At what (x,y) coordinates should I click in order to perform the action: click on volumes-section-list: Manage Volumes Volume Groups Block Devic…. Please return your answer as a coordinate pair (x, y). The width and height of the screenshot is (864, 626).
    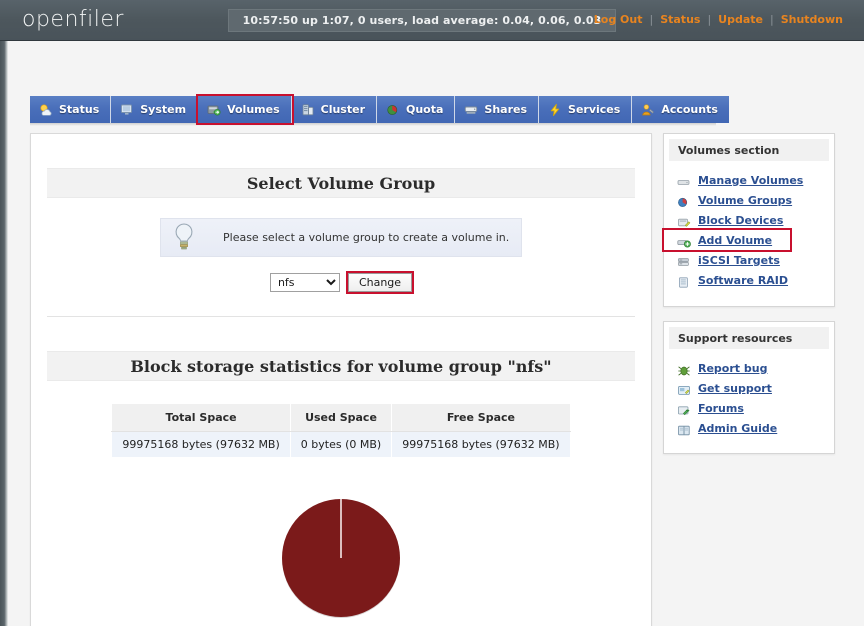
    Looking at the image, I should click on (748, 225).